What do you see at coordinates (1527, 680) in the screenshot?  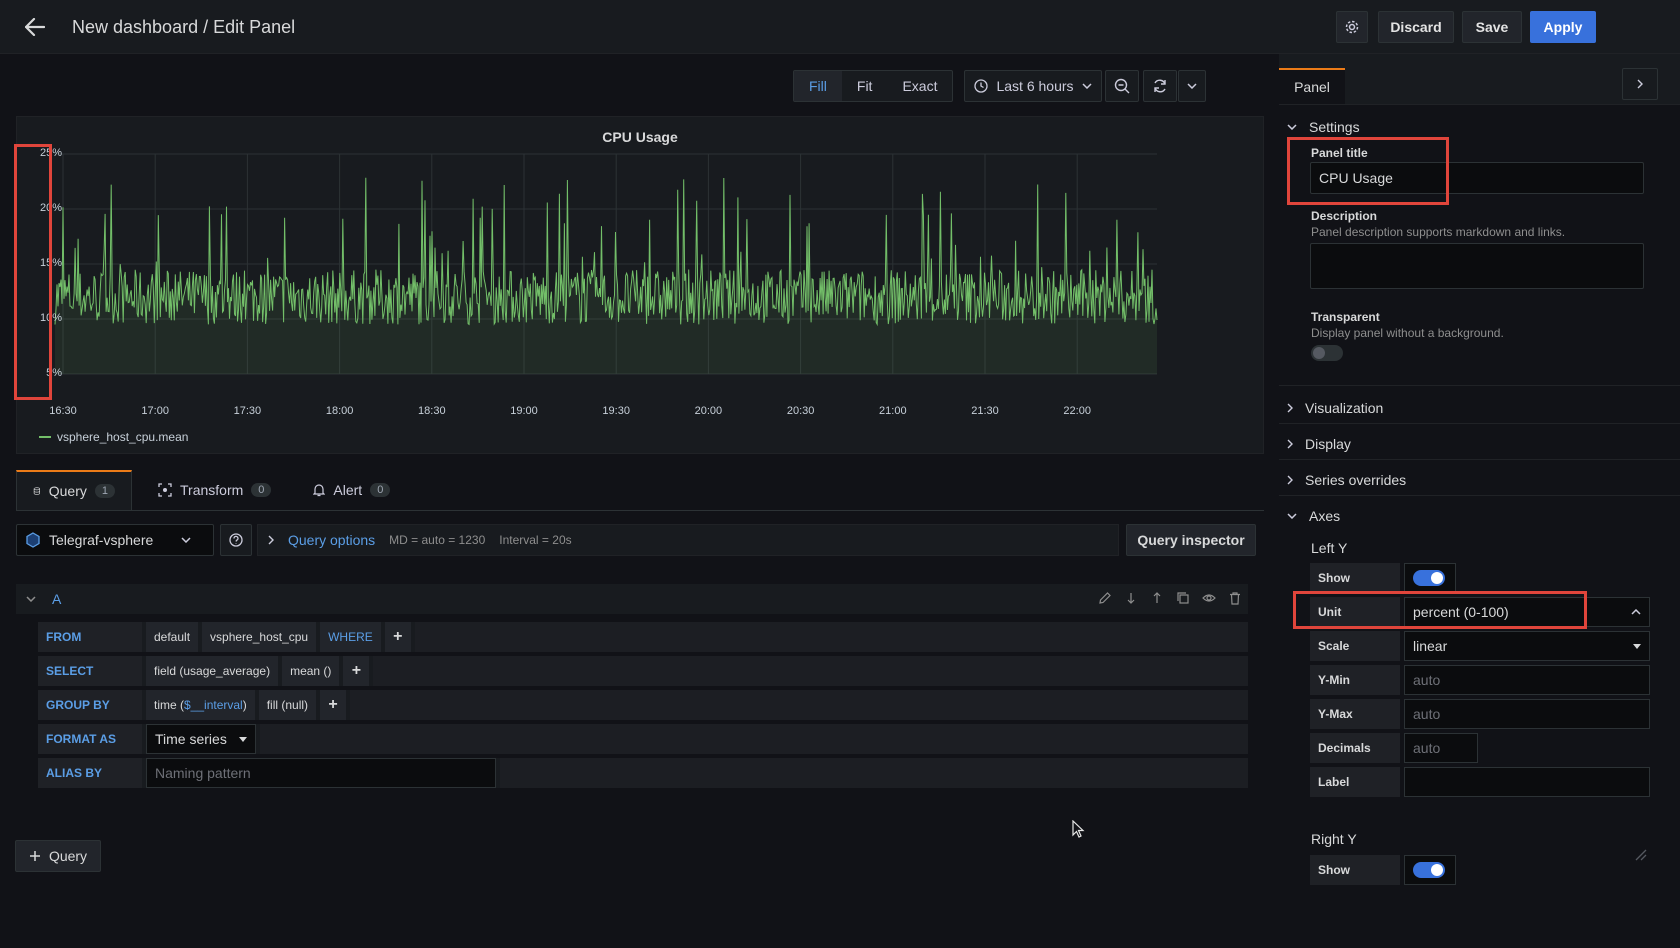 I see `ymin-input: auto` at bounding box center [1527, 680].